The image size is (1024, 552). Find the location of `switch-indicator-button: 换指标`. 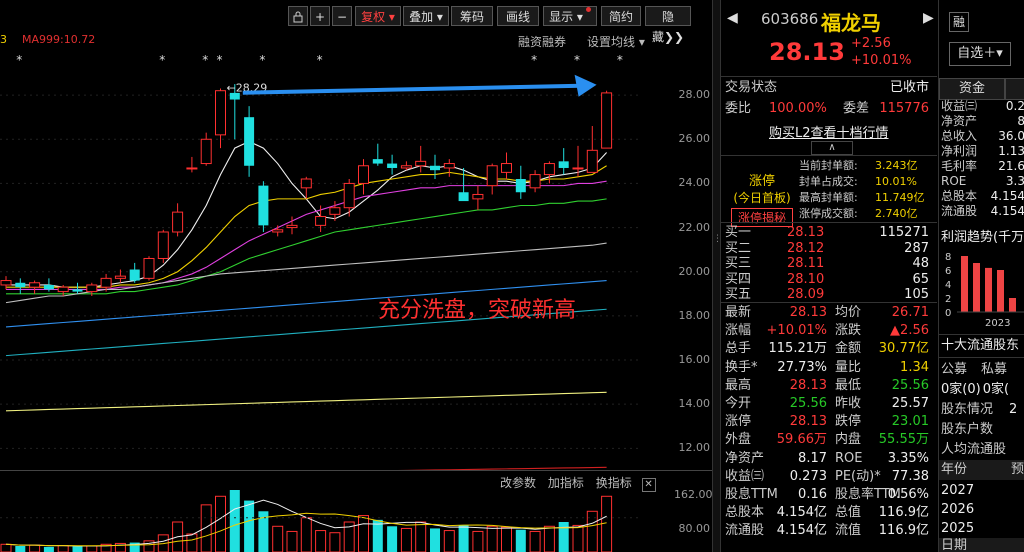

switch-indicator-button: 换指标 is located at coordinates (614, 483).